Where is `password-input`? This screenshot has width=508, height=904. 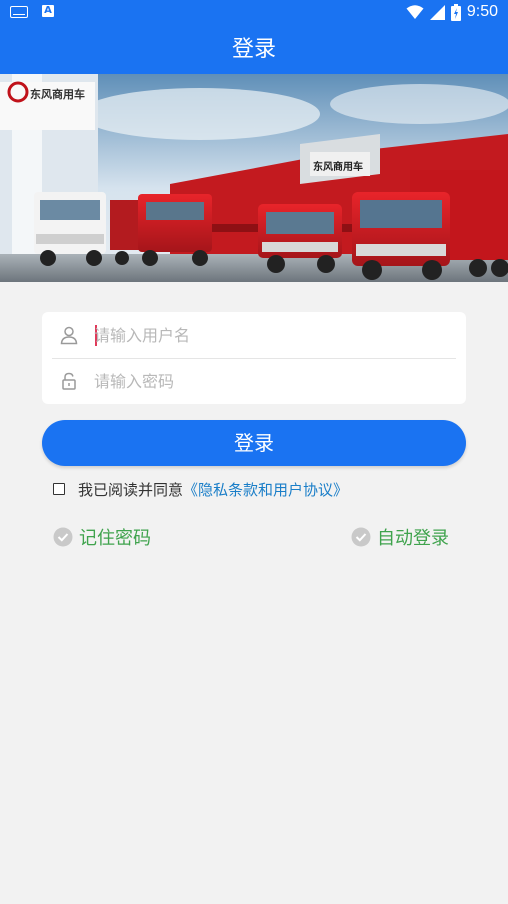 password-input is located at coordinates (274, 381).